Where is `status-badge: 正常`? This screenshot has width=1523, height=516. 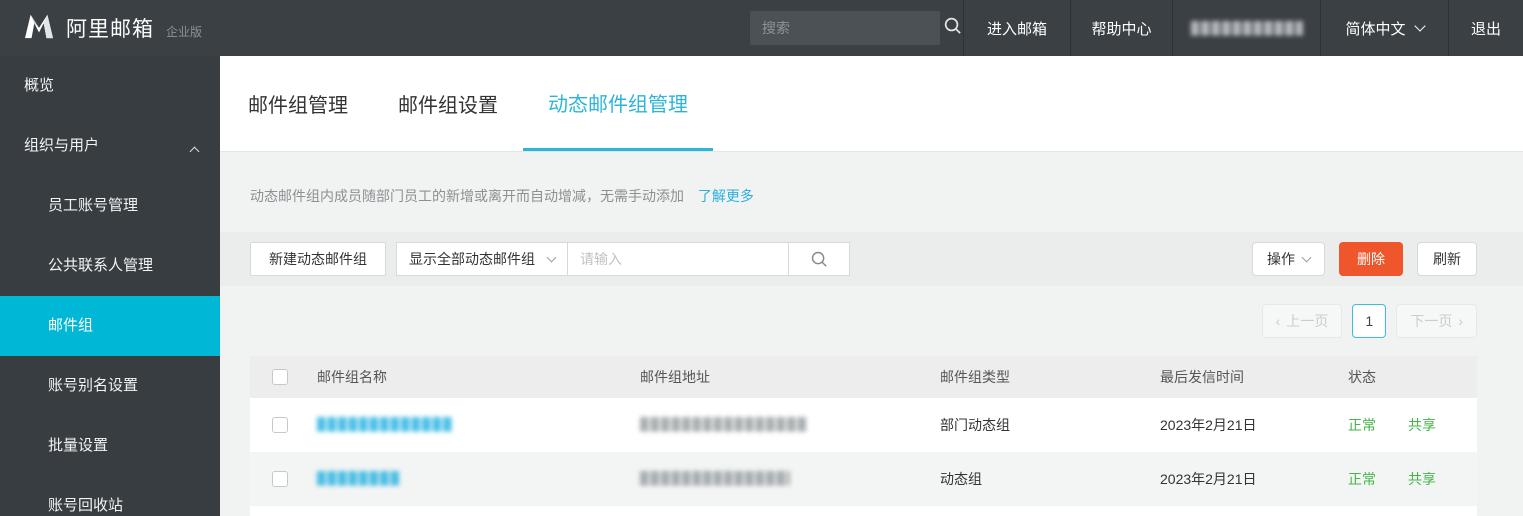
status-badge: 正常 is located at coordinates (1362, 479).